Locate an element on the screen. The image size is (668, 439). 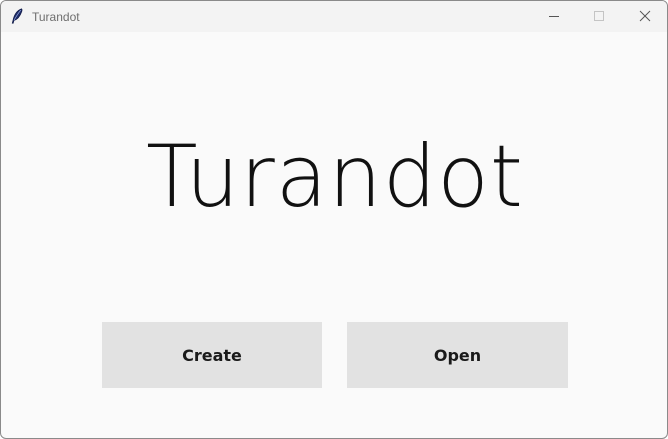
close-icon is located at coordinates (645, 16).